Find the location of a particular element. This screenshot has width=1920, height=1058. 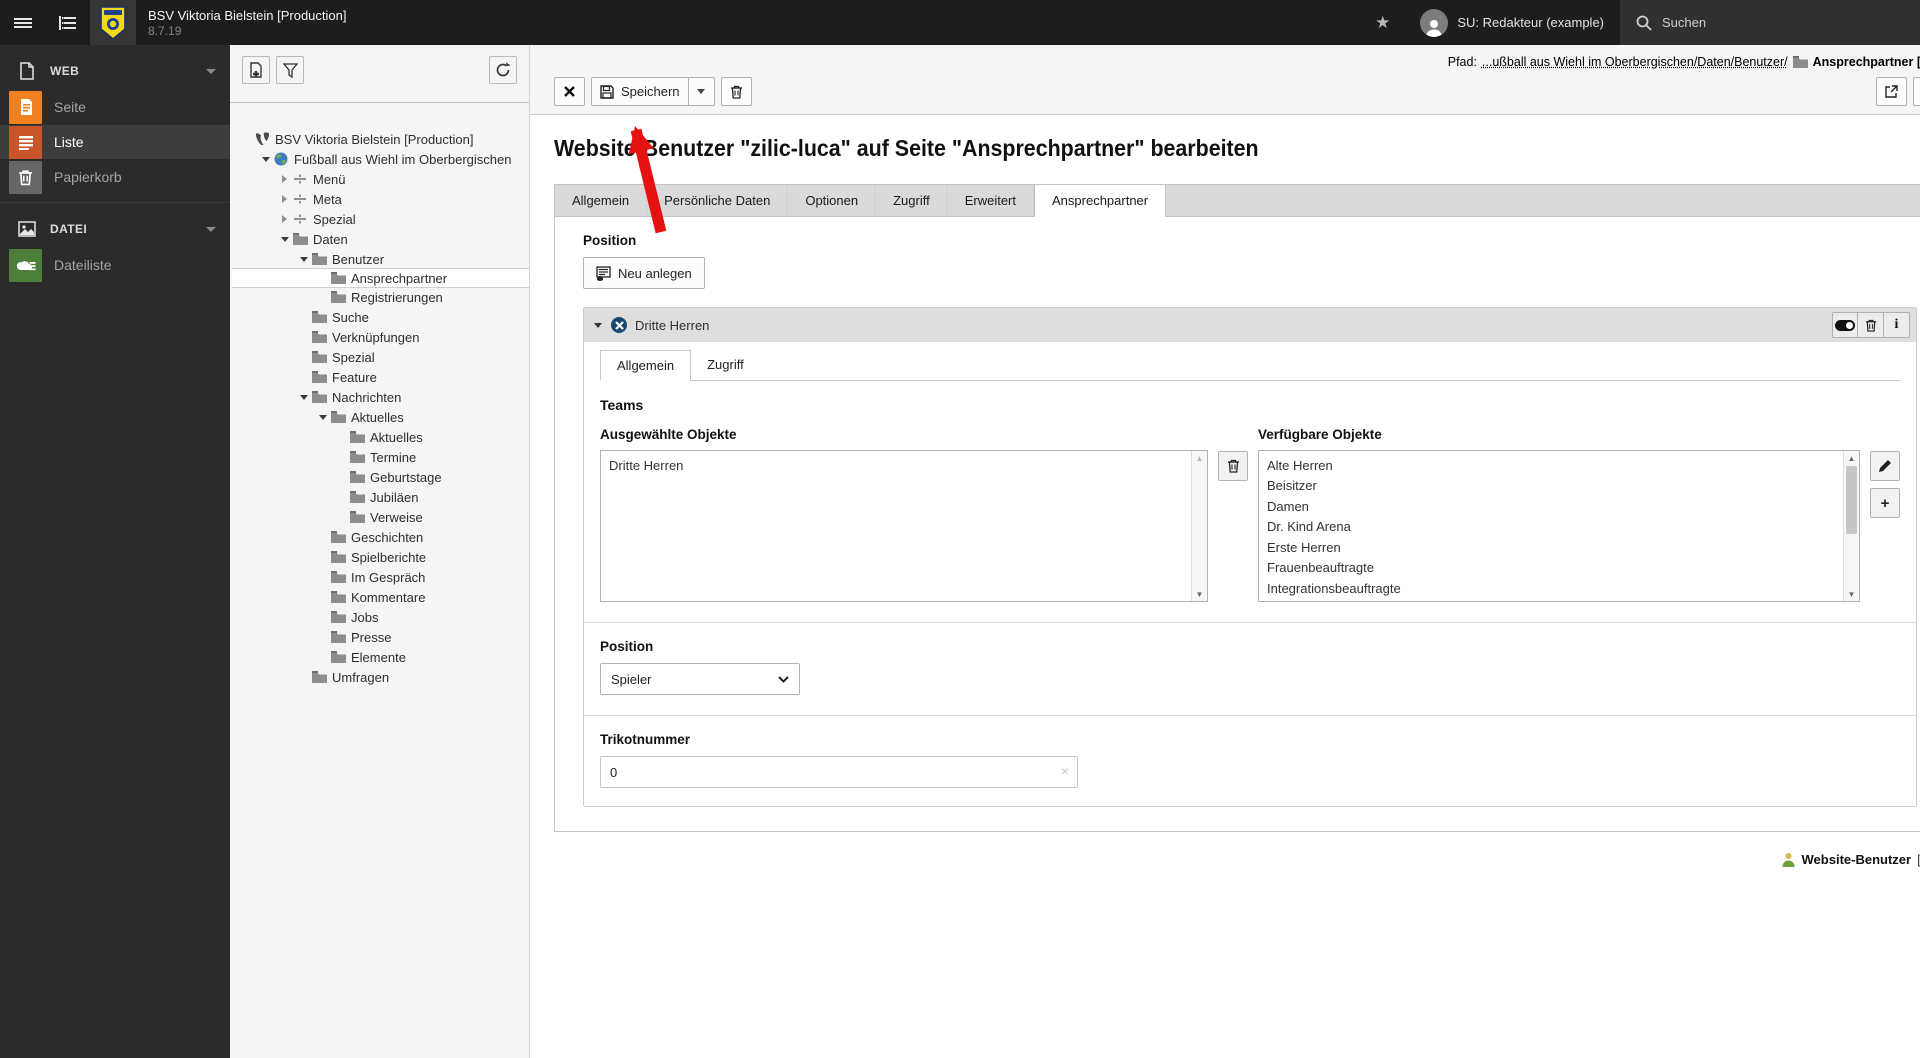

tree-node-verweise: Verweise is located at coordinates (380, 517).